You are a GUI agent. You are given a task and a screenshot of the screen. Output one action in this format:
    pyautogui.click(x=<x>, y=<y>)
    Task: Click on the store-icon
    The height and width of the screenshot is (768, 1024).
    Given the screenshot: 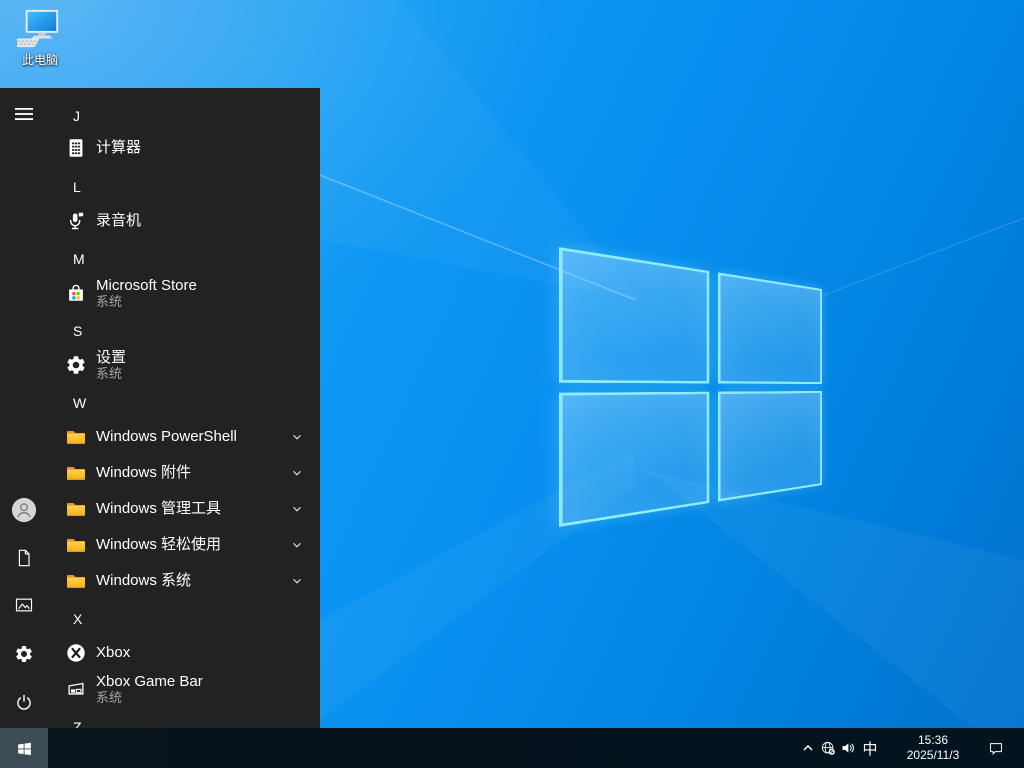 What is the action you would take?
    pyautogui.click(x=76, y=293)
    